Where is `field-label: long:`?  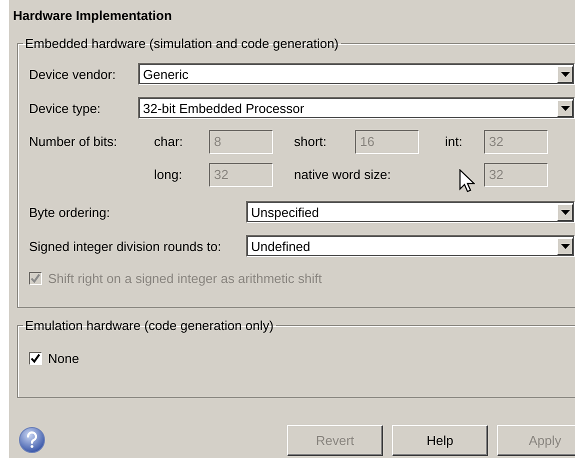
field-label: long: is located at coordinates (169, 174).